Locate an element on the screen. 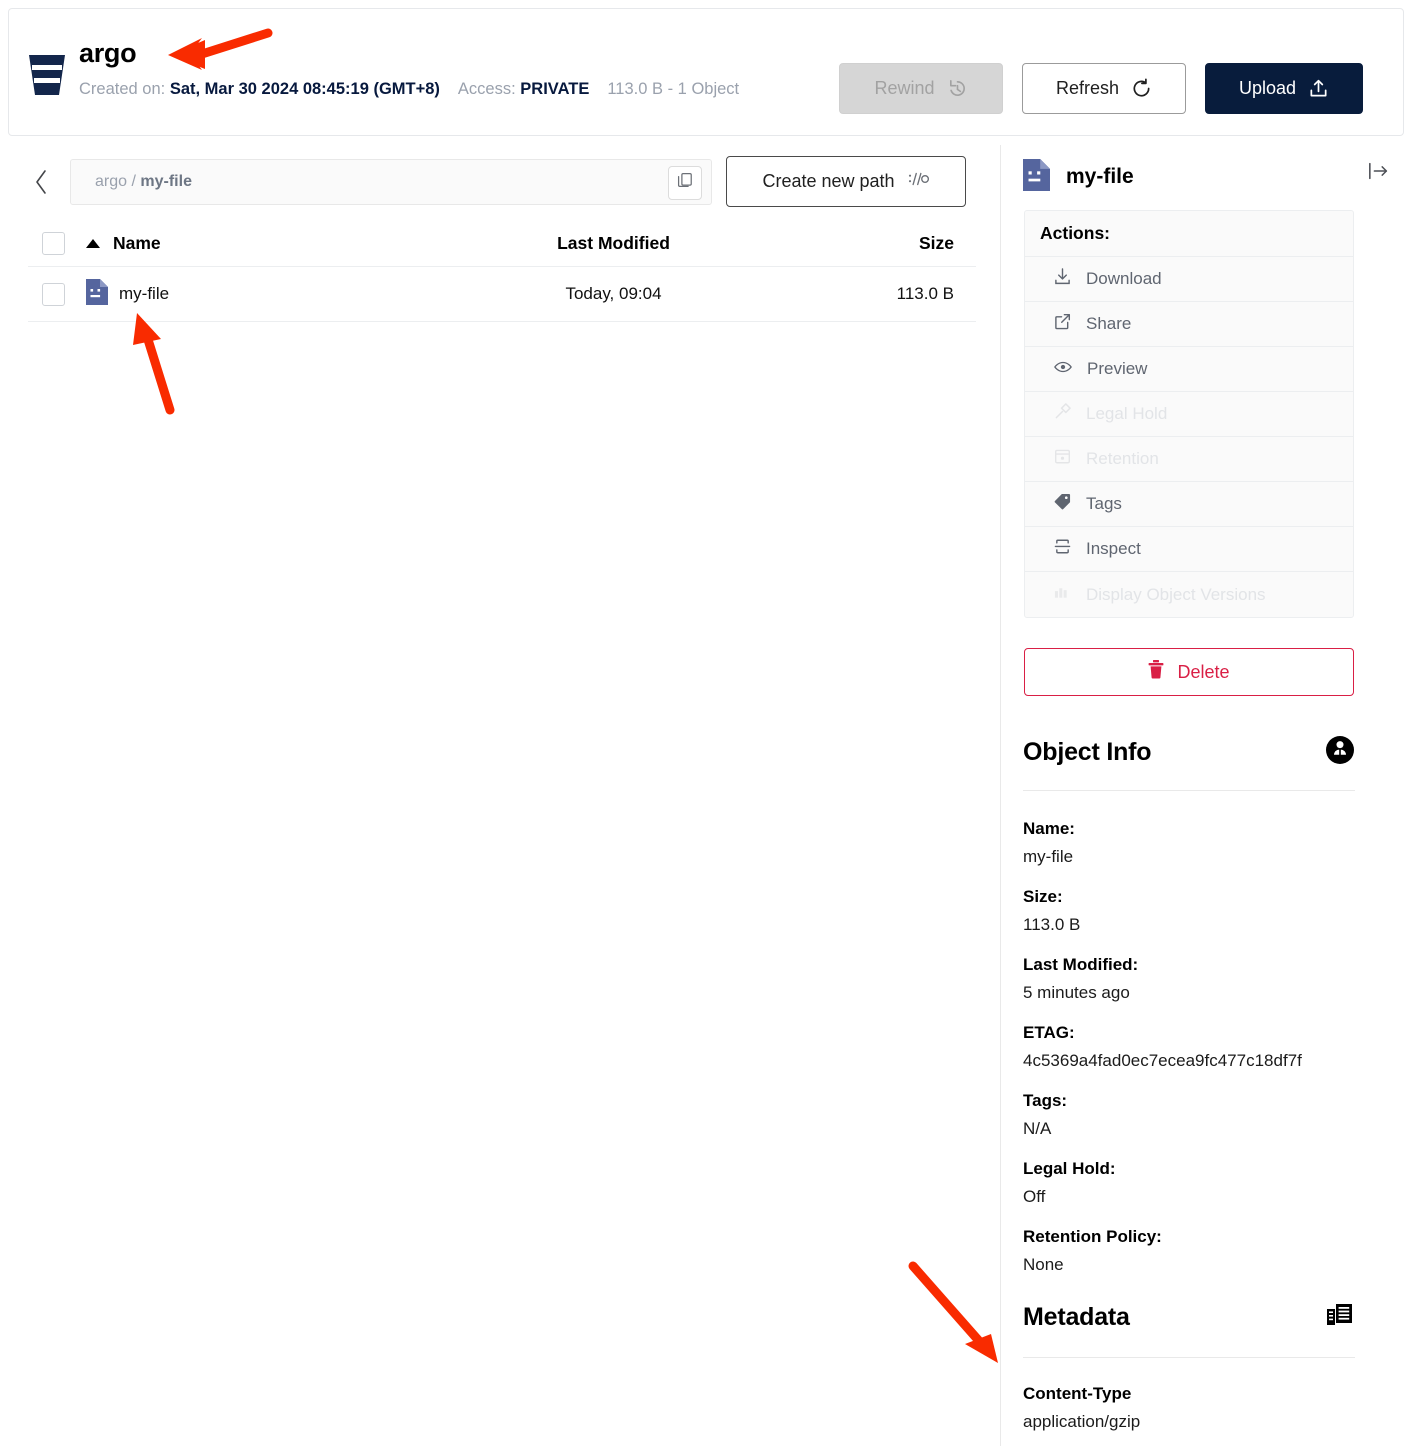  metadata-value-content-type: application/gzip is located at coordinates (1082, 1421).